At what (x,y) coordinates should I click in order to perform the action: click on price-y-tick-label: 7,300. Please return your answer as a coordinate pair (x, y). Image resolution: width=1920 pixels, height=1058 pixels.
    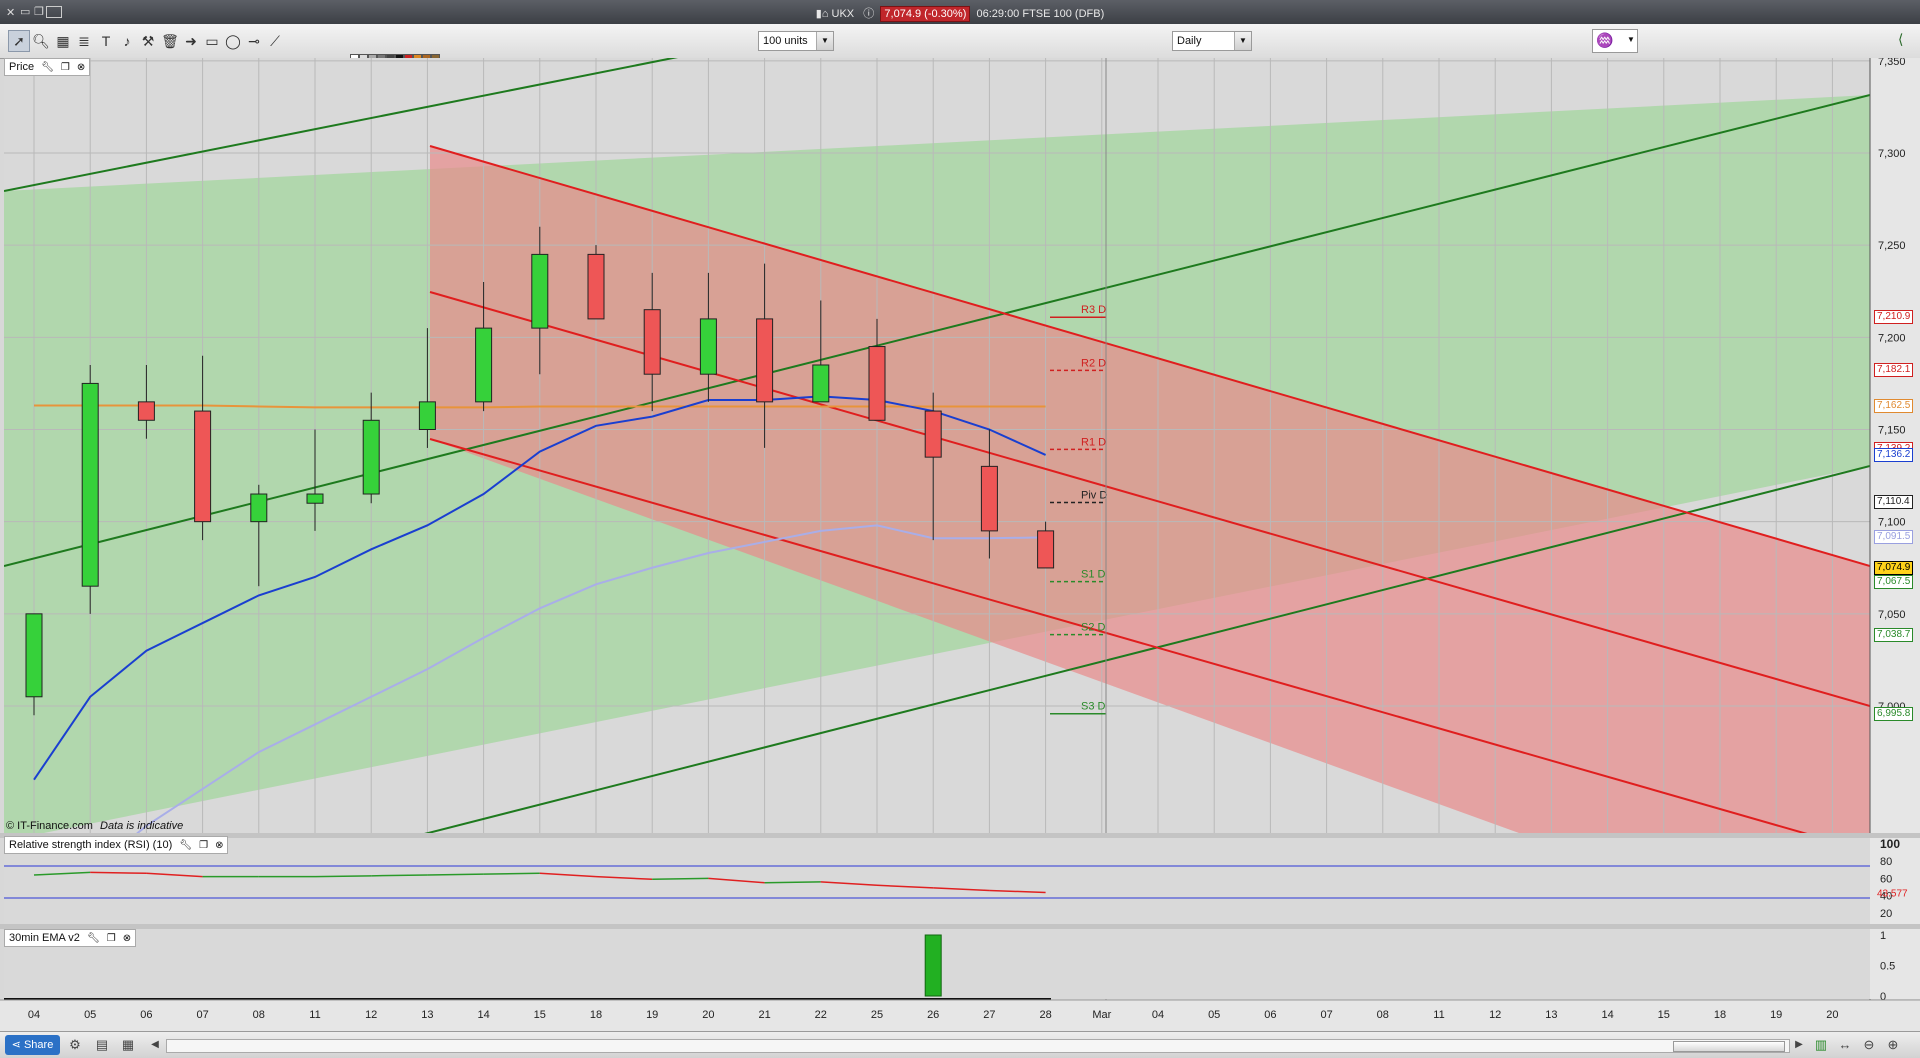
    Looking at the image, I should click on (1892, 154).